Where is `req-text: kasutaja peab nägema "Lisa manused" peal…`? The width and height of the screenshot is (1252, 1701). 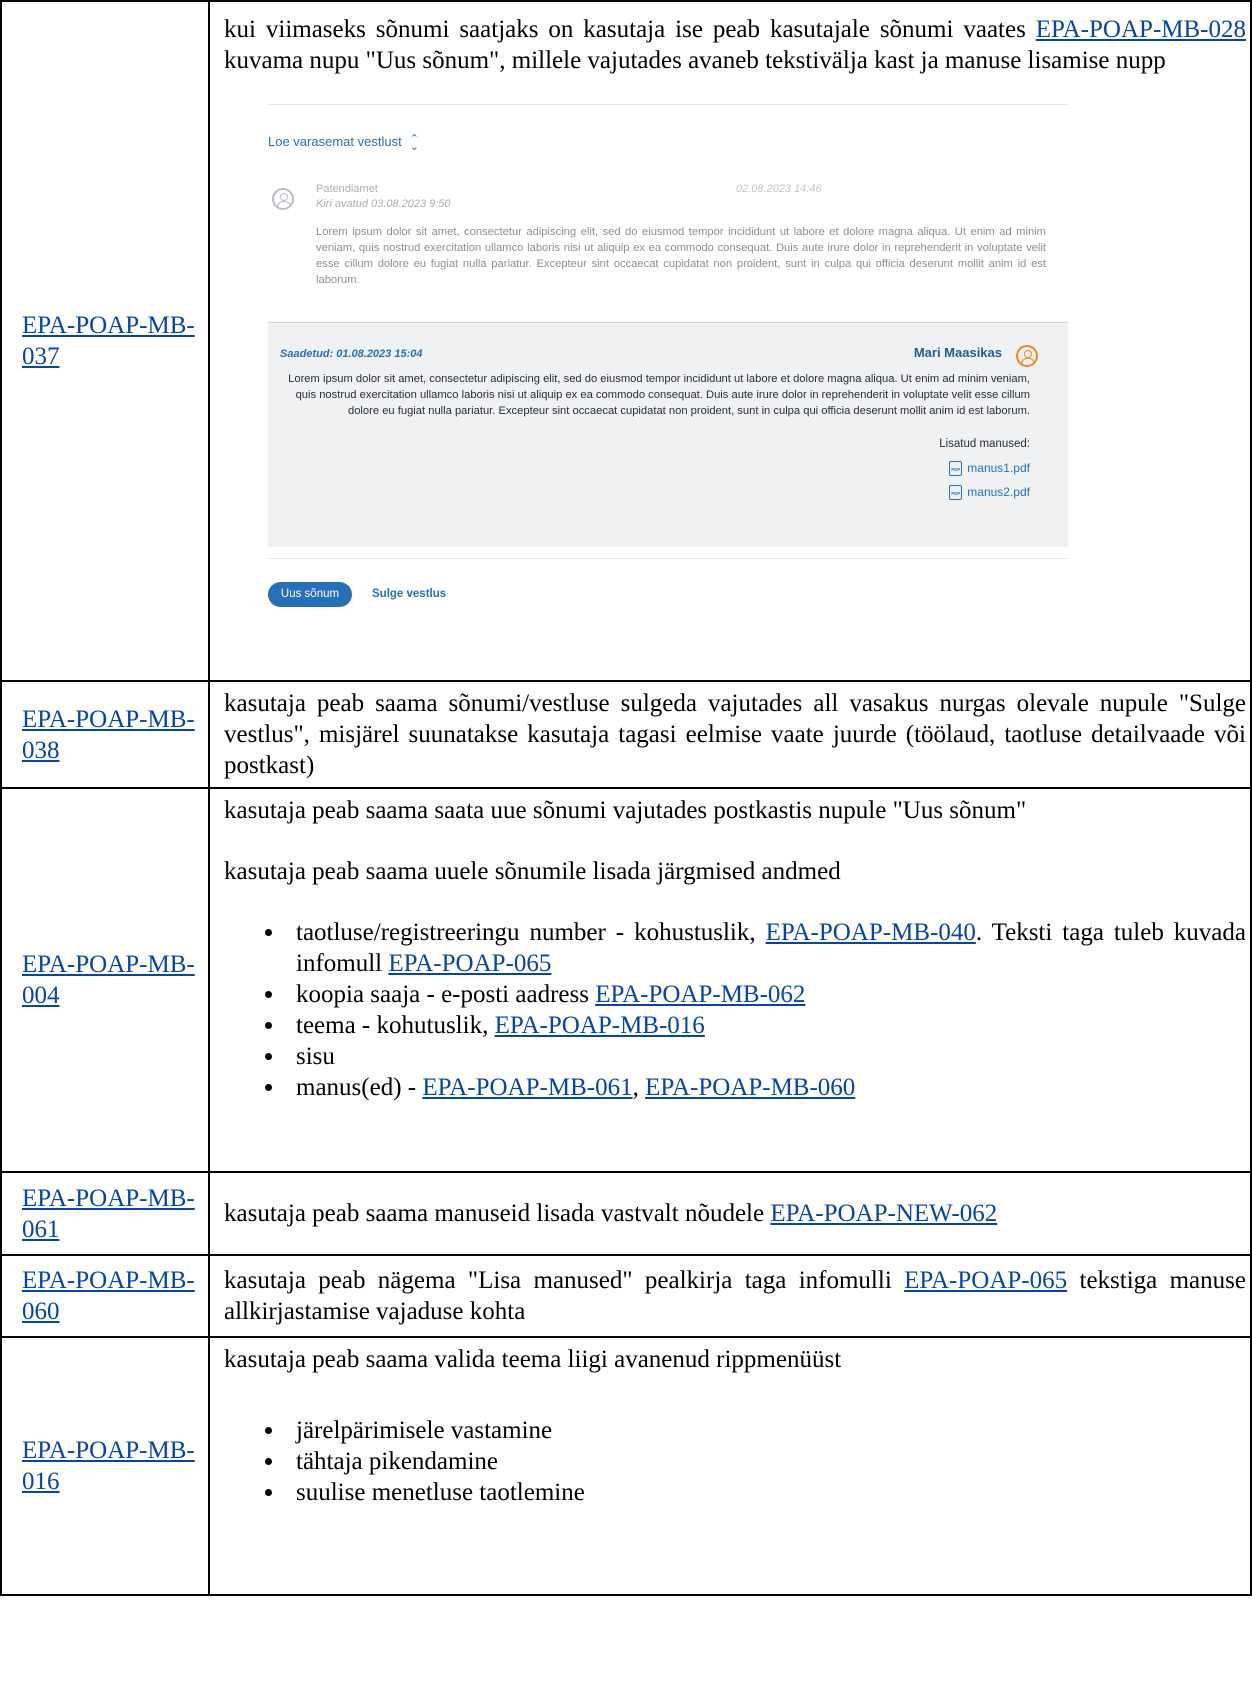 req-text: kasutaja peab nägema "Lisa manused" peal… is located at coordinates (735, 1296).